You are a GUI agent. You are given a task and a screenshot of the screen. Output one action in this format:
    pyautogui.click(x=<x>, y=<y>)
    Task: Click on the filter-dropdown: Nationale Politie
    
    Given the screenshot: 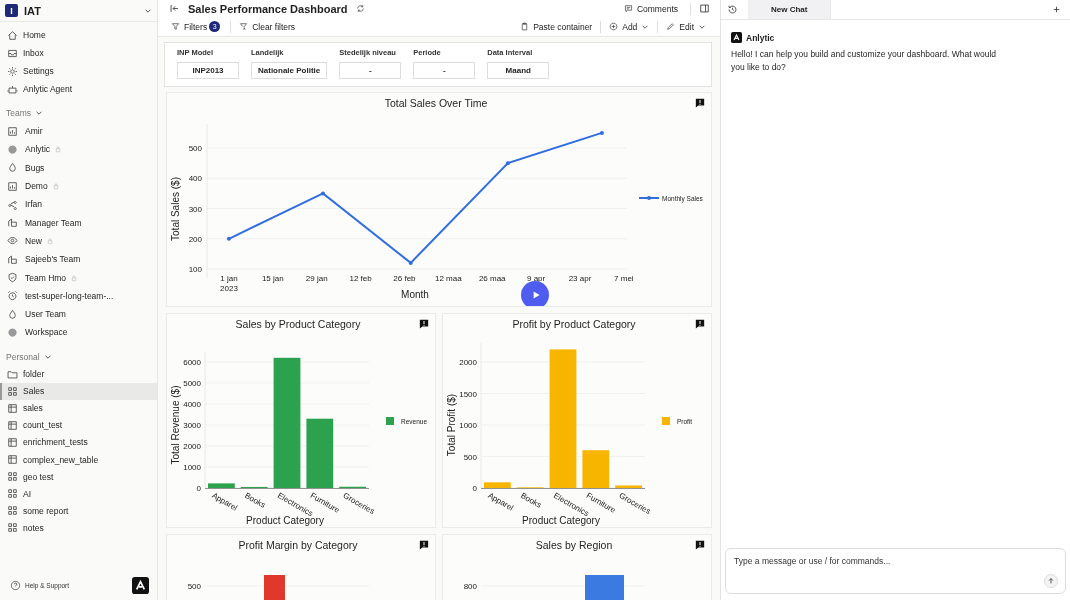 What is the action you would take?
    pyautogui.click(x=289, y=70)
    